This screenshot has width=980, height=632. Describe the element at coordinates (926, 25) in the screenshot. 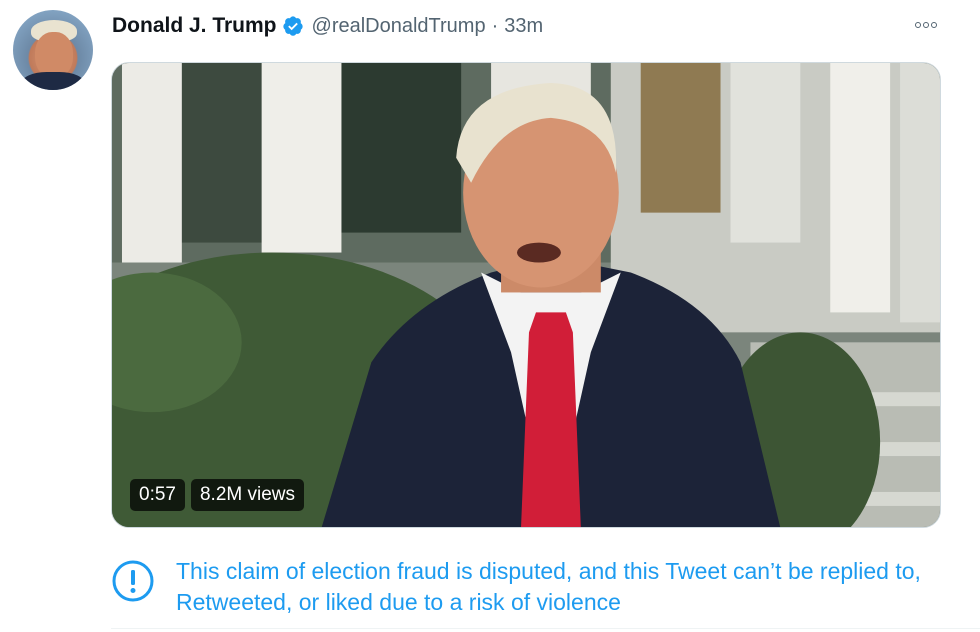

I see `more-options-button` at that location.